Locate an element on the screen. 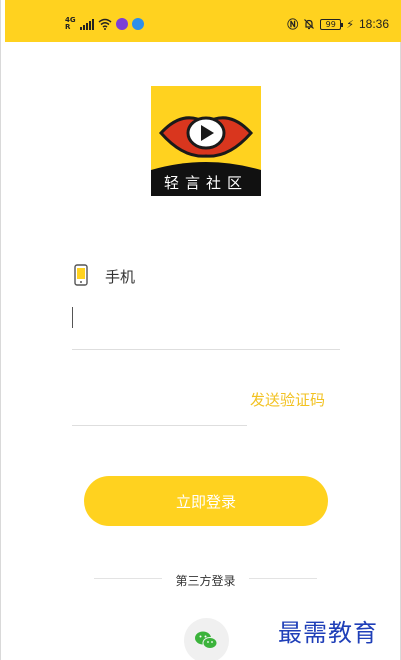  mute-bell-icon is located at coordinates (309, 24).